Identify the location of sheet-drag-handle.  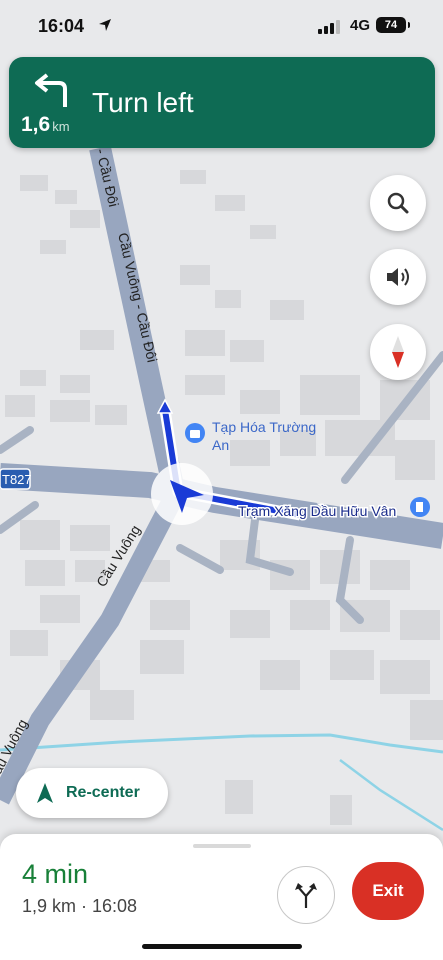
(222, 846).